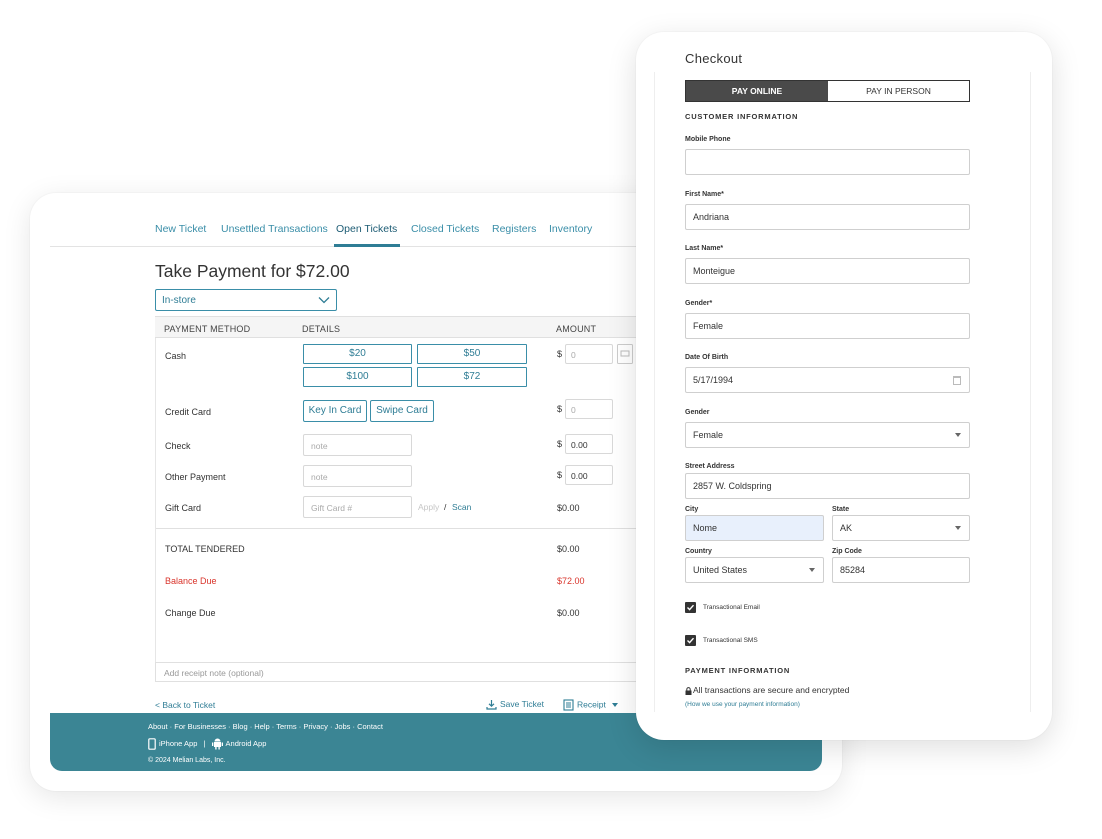 This screenshot has height=839, width=1102. I want to click on first-name-label: First Name*, so click(704, 194).